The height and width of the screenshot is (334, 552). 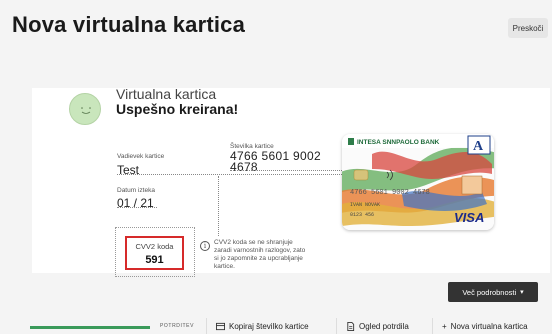 I want to click on owner-leader-line, so click(x=229, y=174).